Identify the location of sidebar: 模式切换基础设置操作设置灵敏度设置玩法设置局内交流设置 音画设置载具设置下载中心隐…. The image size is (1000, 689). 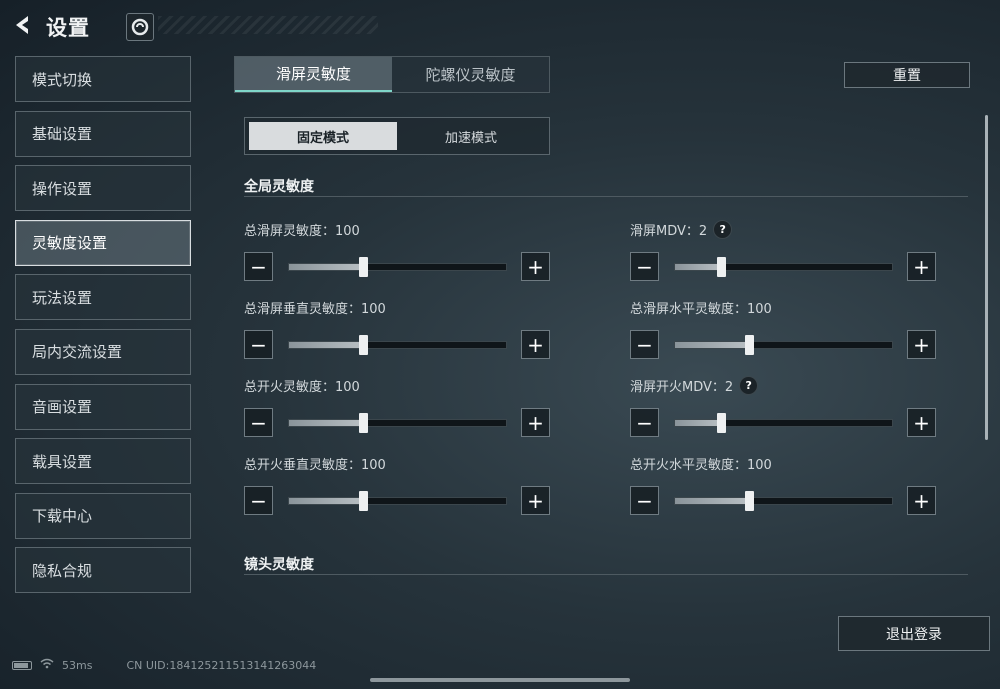
(103, 329).